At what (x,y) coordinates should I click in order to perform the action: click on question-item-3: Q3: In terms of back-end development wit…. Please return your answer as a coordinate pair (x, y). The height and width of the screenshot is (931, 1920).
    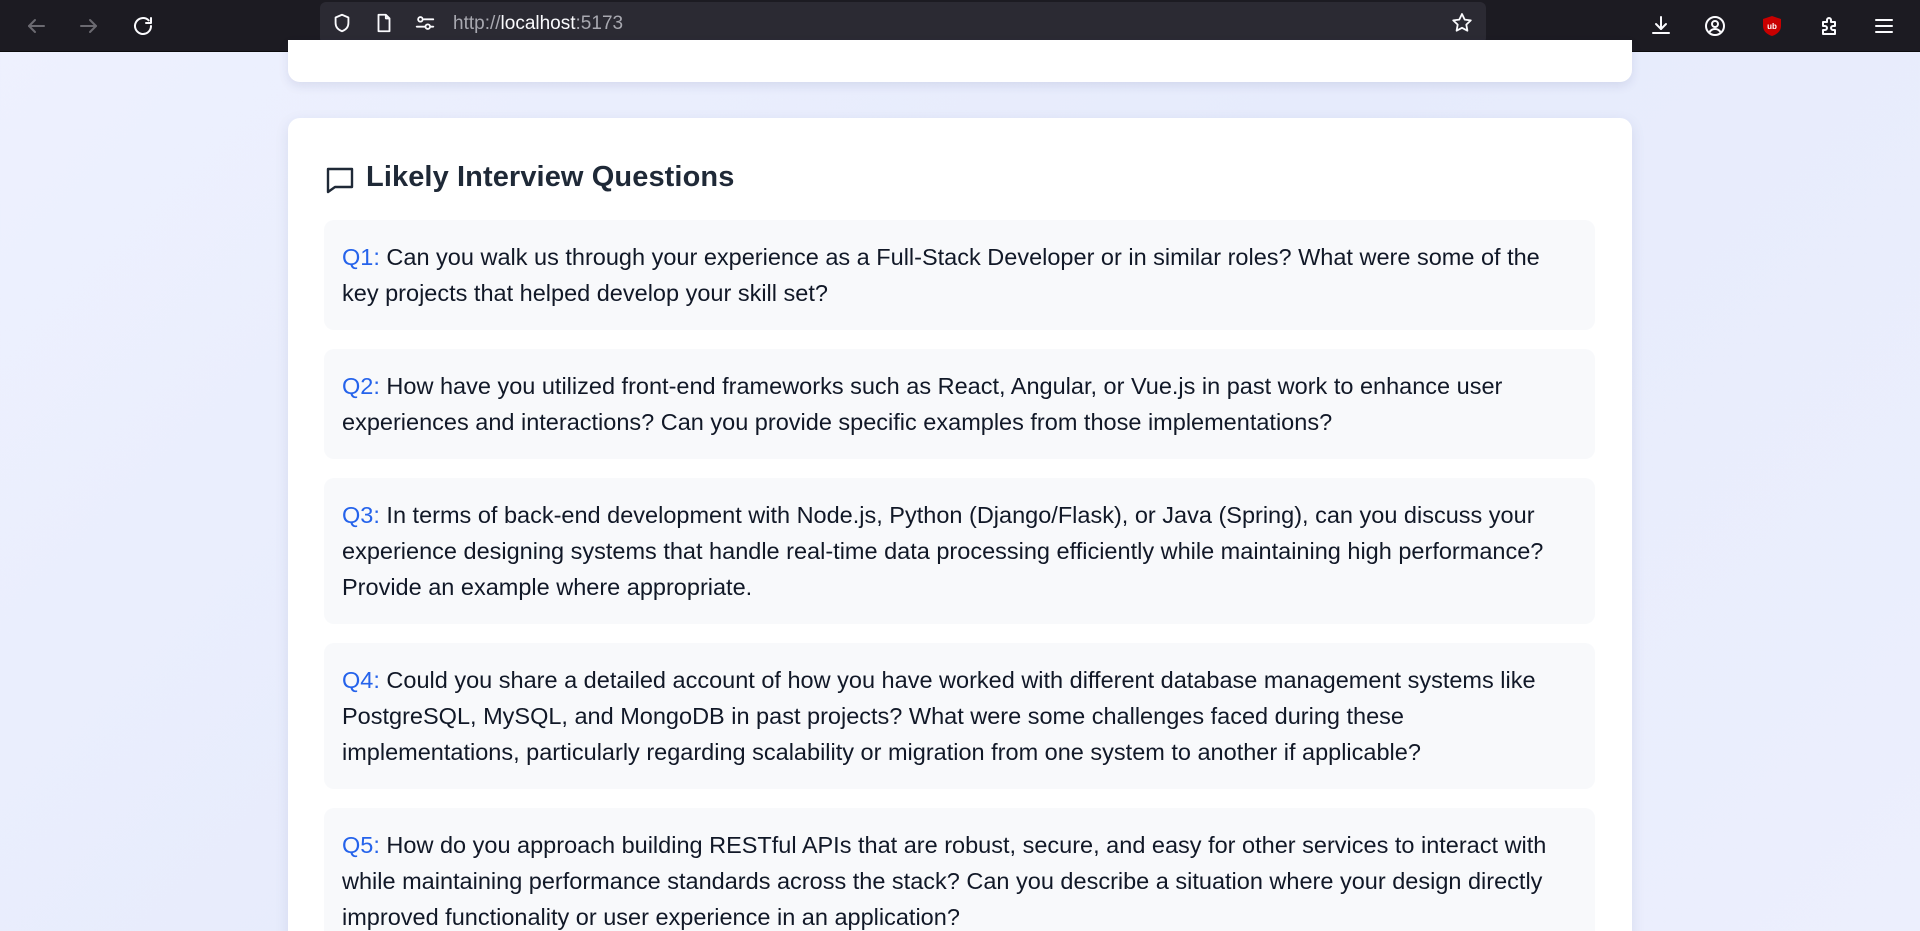
    Looking at the image, I should click on (959, 551).